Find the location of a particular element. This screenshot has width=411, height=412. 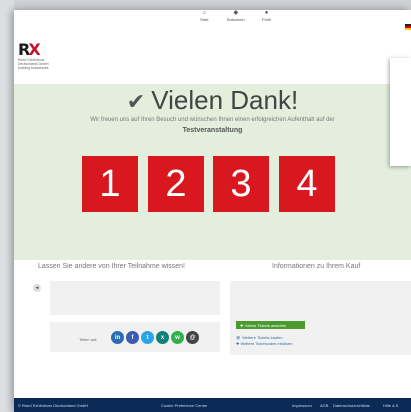

buy-tickets-link: 🛒︎ Weitere Tickets kaufen is located at coordinates (259, 337).